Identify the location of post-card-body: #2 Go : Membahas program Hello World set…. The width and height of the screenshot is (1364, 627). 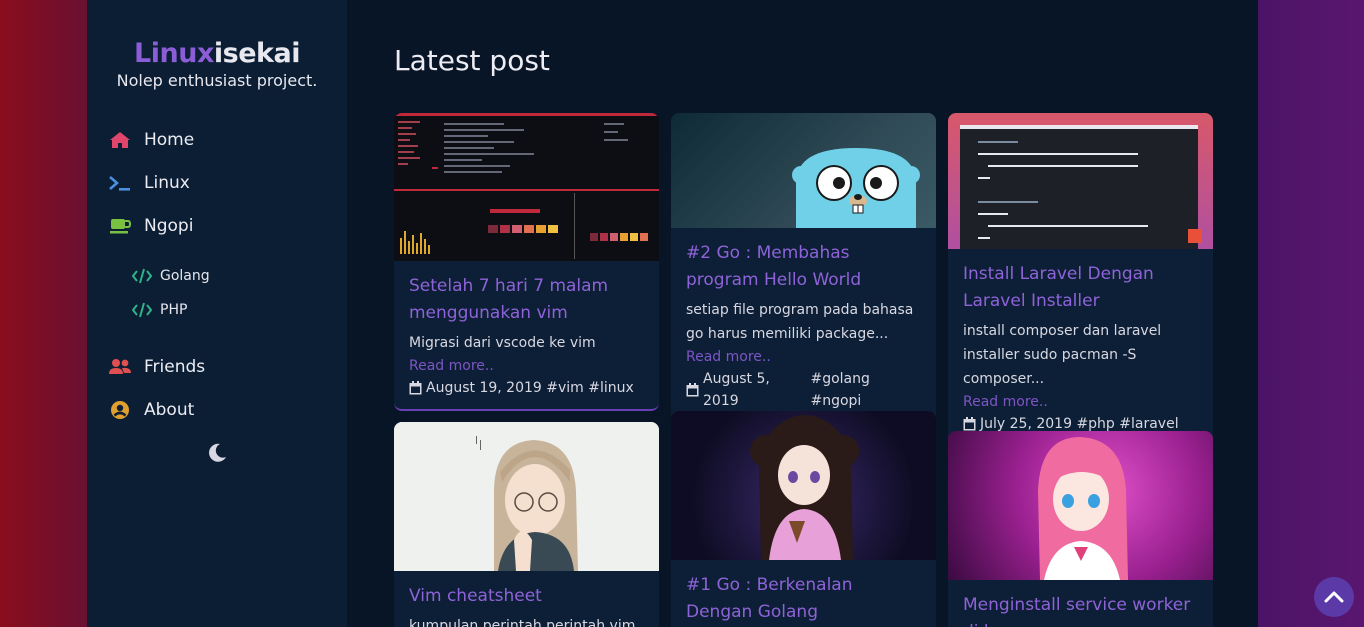
(803, 325).